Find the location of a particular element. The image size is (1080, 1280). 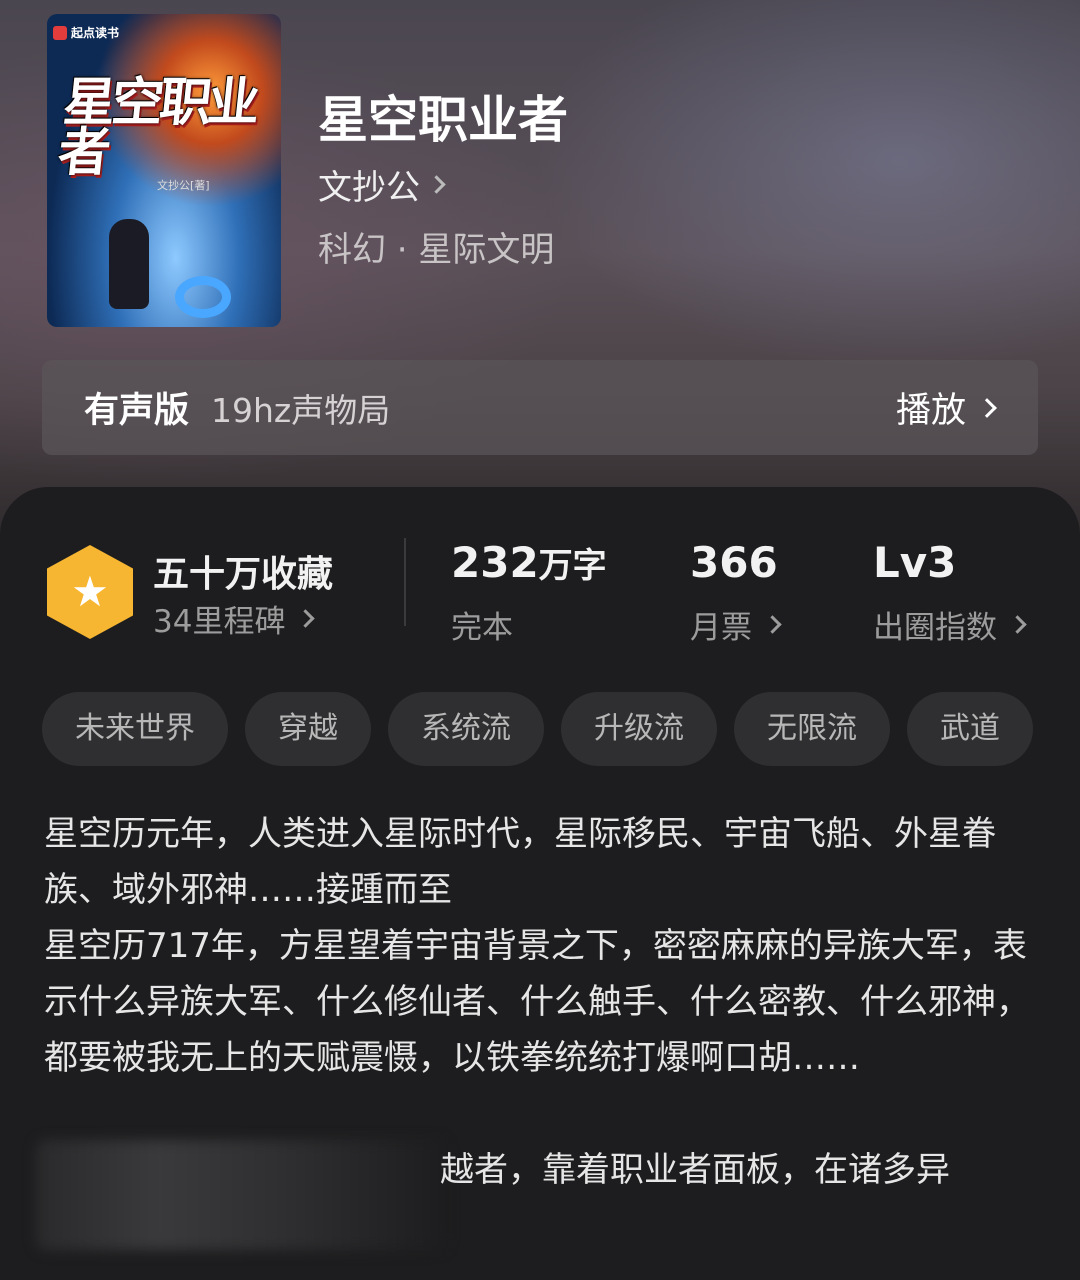

audiobook-bar: 有声版 19hz声物局 播放 is located at coordinates (540, 407).